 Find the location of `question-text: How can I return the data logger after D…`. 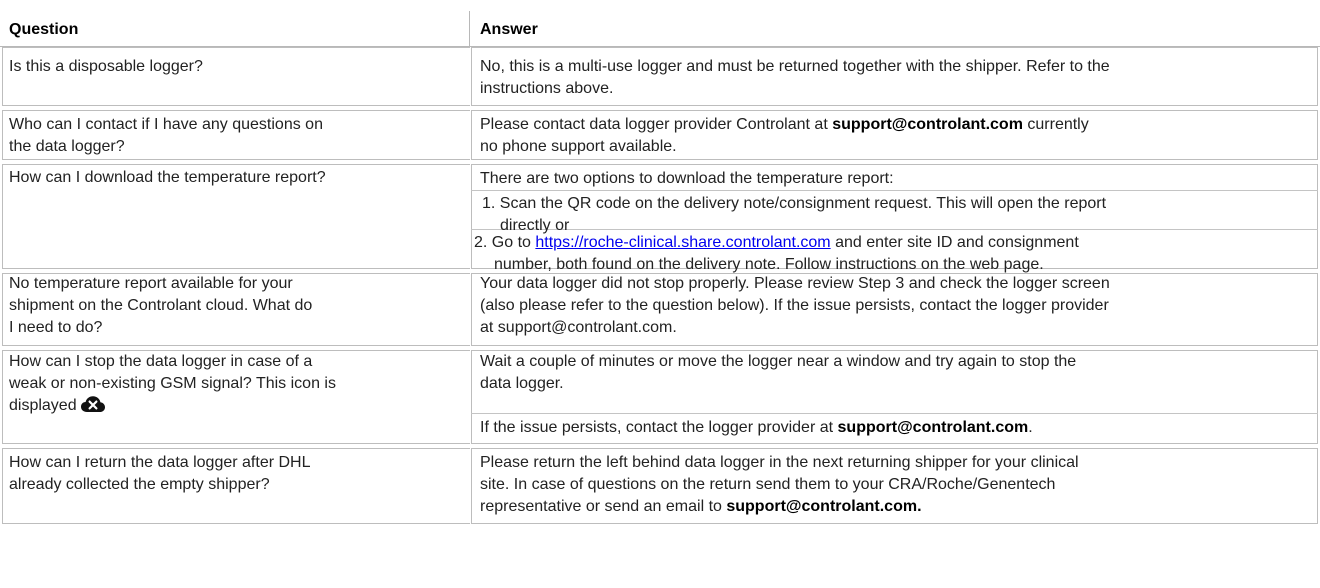

question-text: How can I return the data logger after D… is located at coordinates (160, 473).